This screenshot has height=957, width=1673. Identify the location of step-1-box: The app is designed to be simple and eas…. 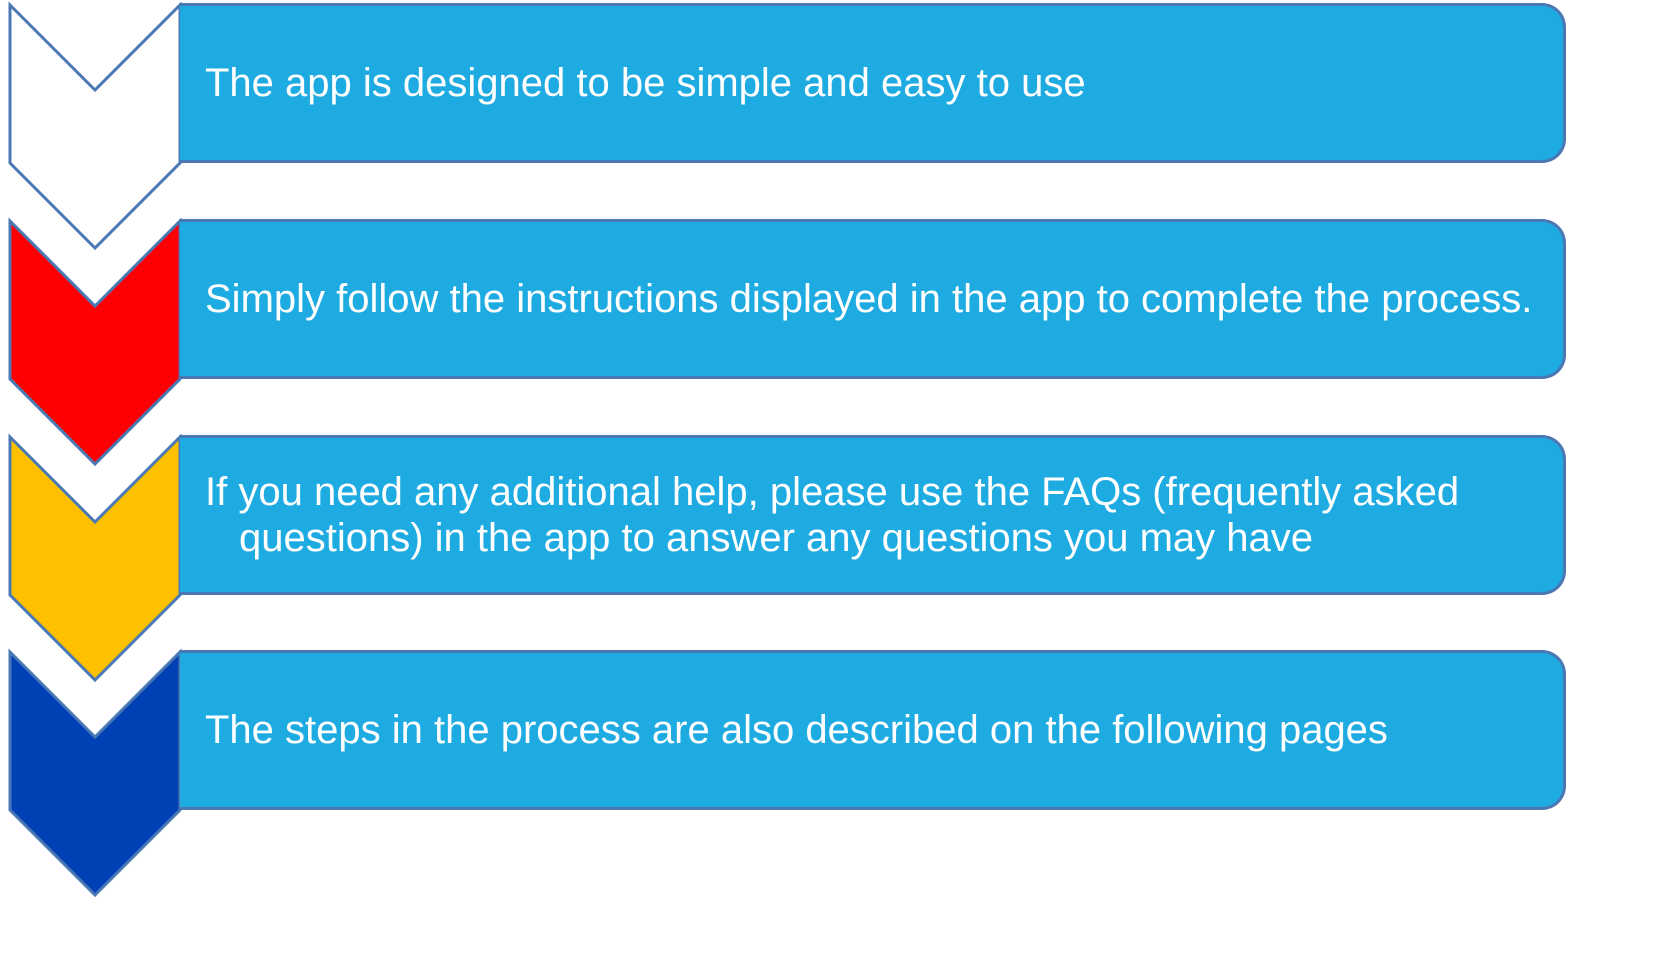
(873, 83).